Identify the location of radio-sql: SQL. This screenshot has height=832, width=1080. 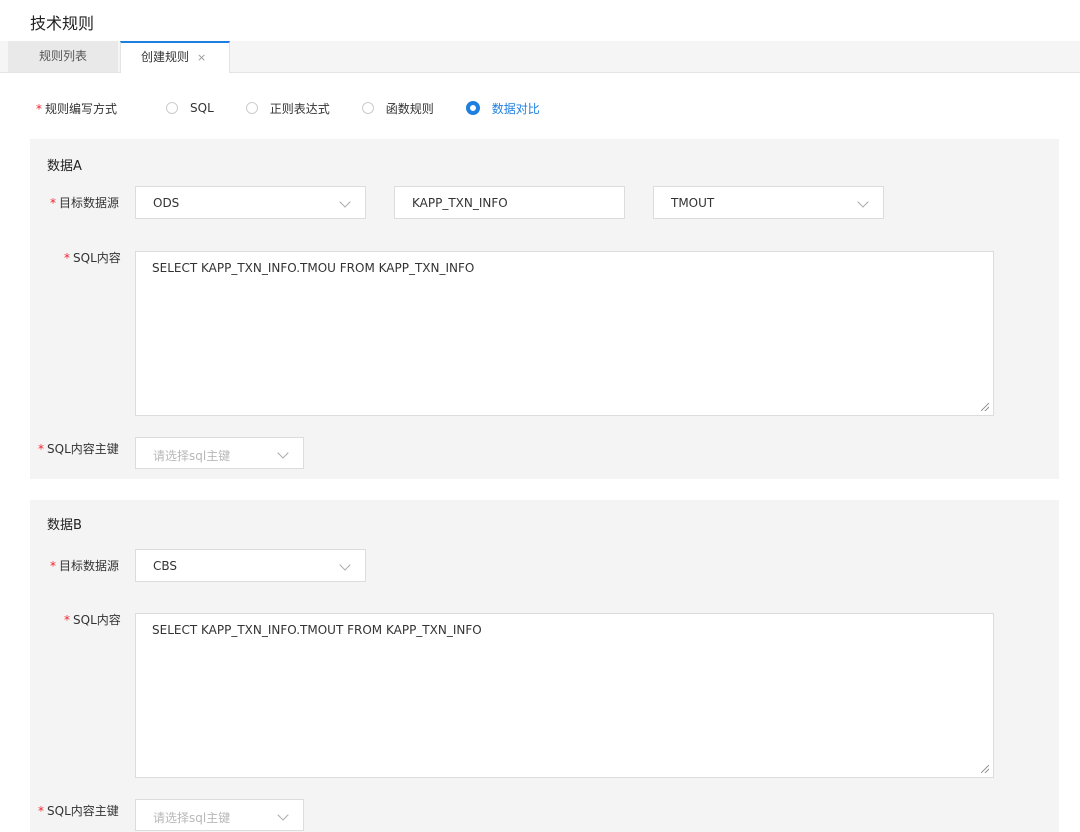
(190, 108).